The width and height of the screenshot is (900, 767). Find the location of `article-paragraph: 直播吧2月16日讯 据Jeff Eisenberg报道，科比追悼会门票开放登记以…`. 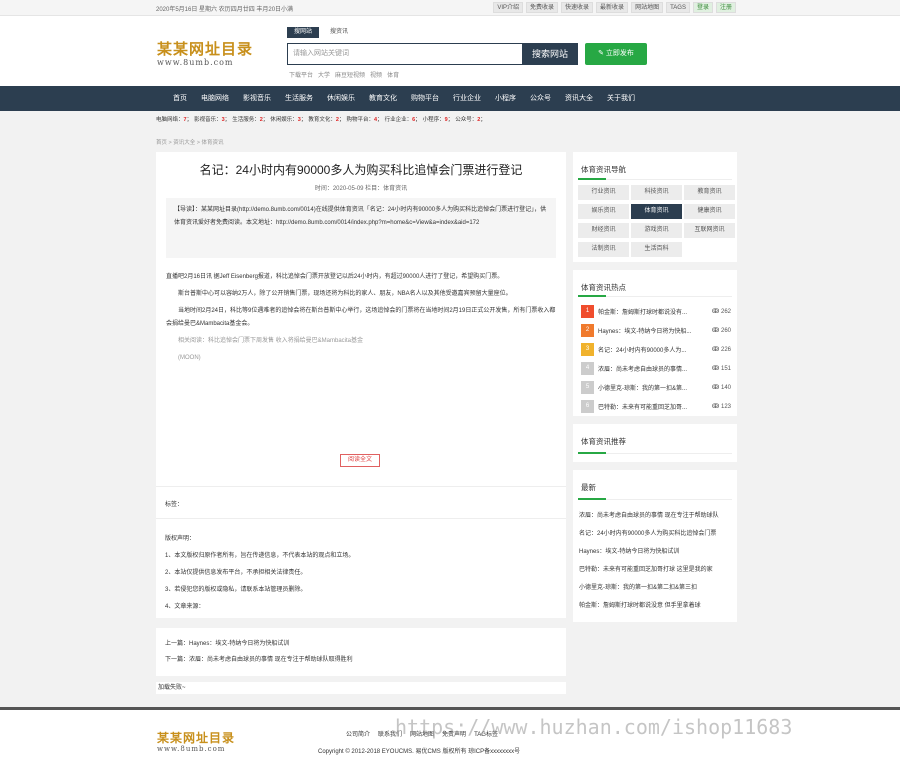

article-paragraph: 直播吧2月16日讯 据Jeff Eisenberg报道，科比追悼会门票开放登记以… is located at coordinates (335, 277).